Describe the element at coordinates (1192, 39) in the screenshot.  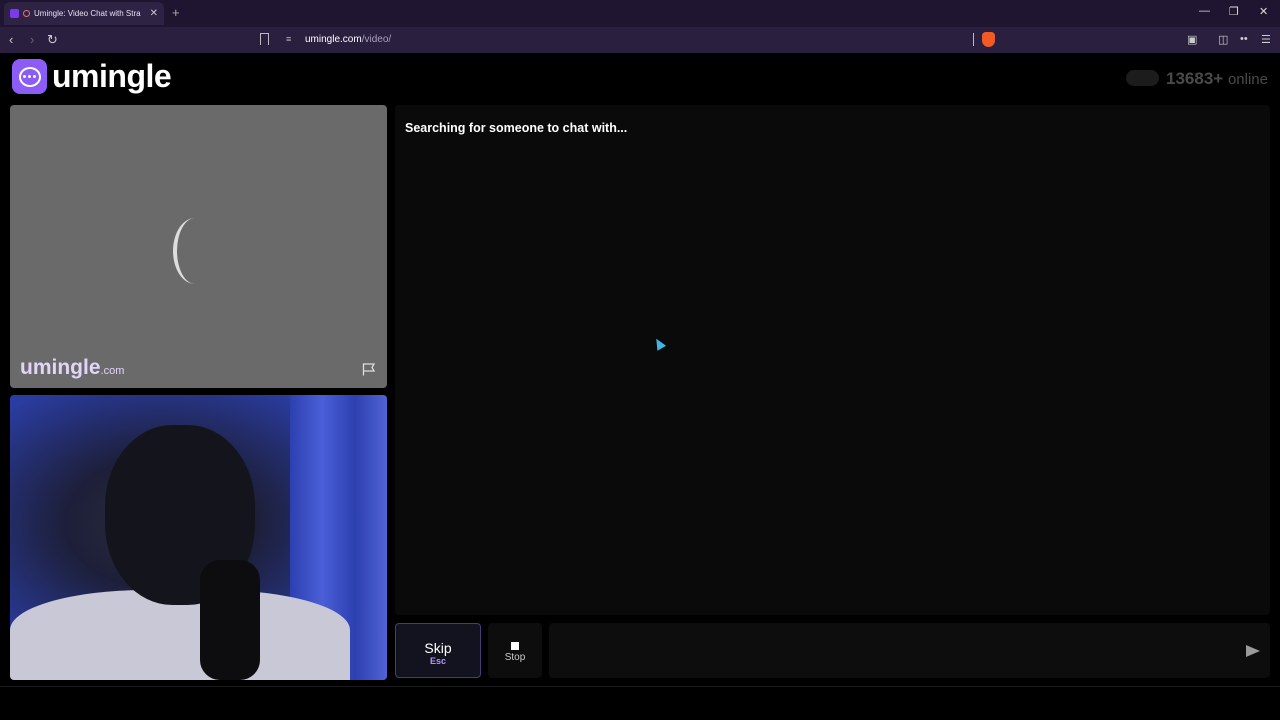
I see `tab-search-icon: ▣` at that location.